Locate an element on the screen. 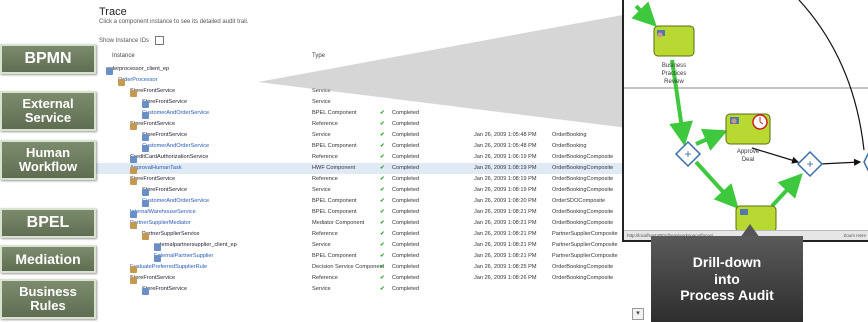 The image size is (868, 322). show-instance-ids-checkbox is located at coordinates (159, 40).